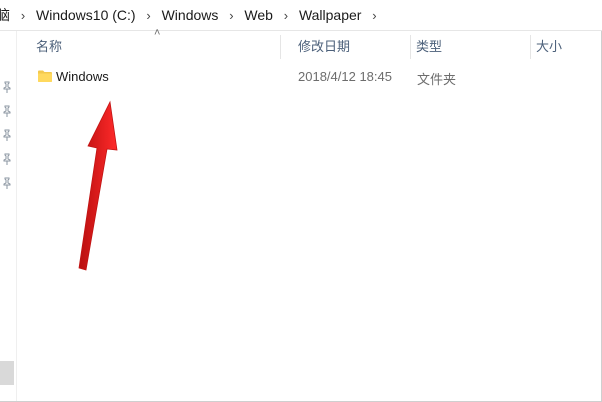 This screenshot has width=602, height=402. Describe the element at coordinates (7, 373) in the screenshot. I see `nav-scrollbar-thumb` at that location.